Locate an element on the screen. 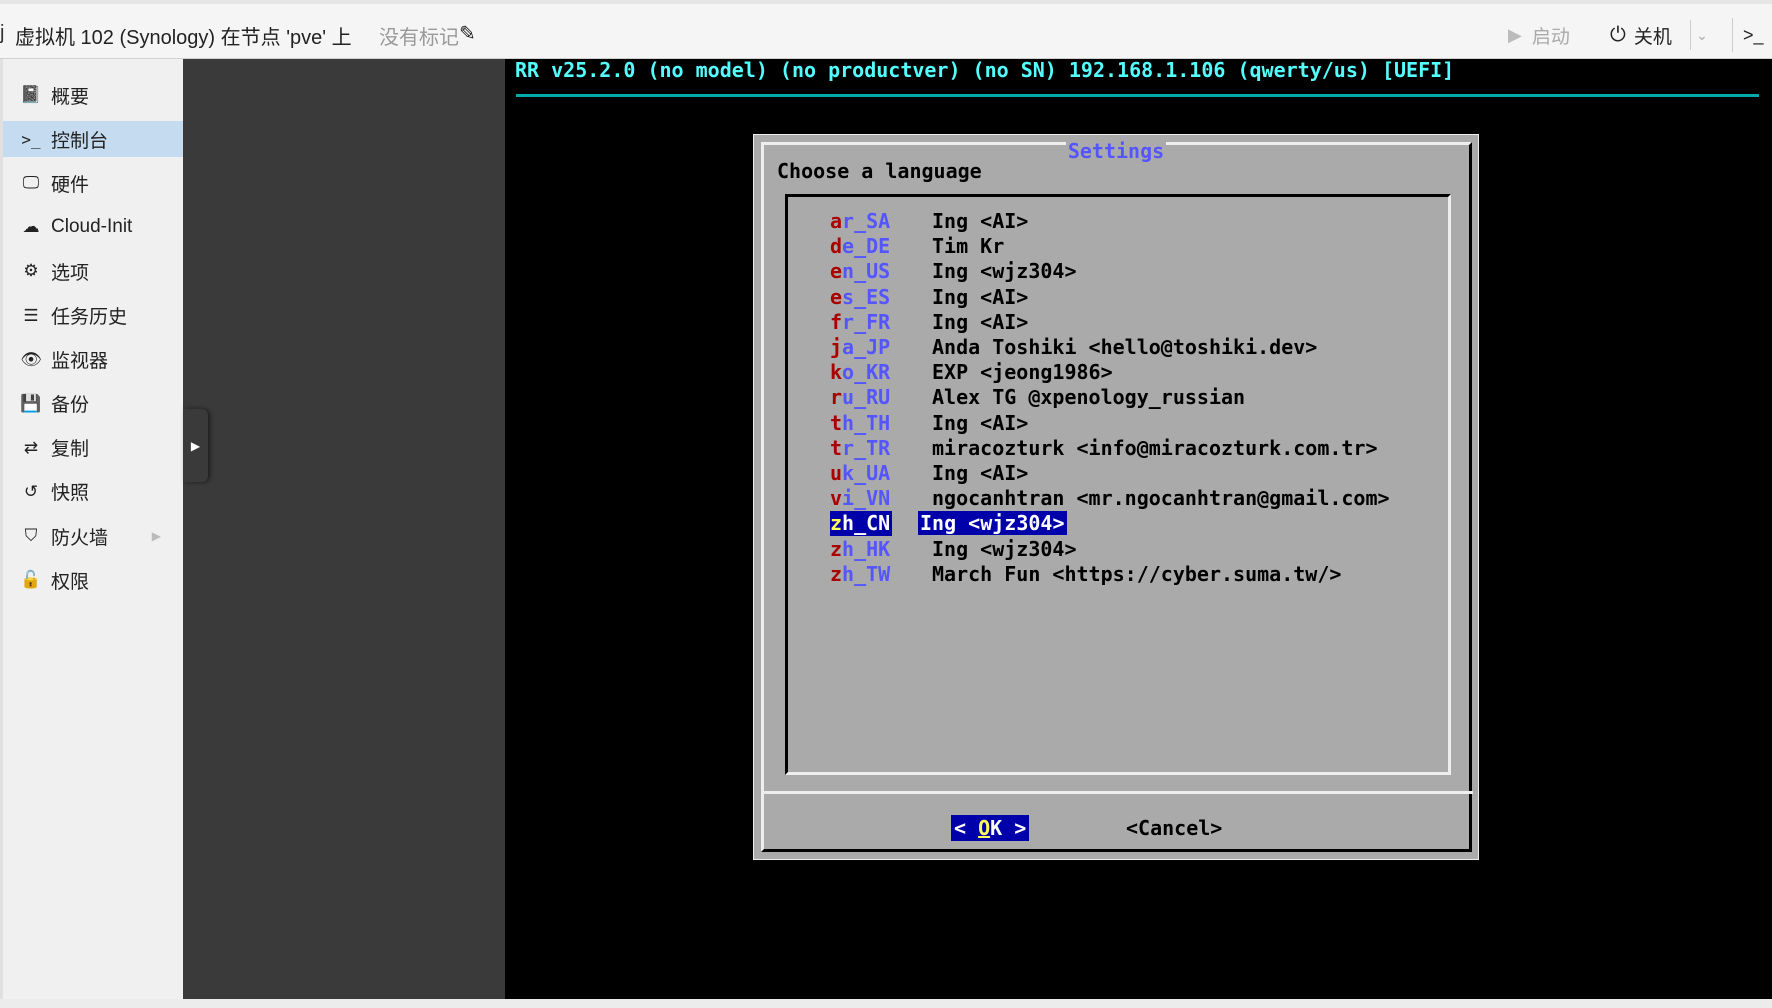  sidebar-item-7: 💾 备份 is located at coordinates (93, 404).